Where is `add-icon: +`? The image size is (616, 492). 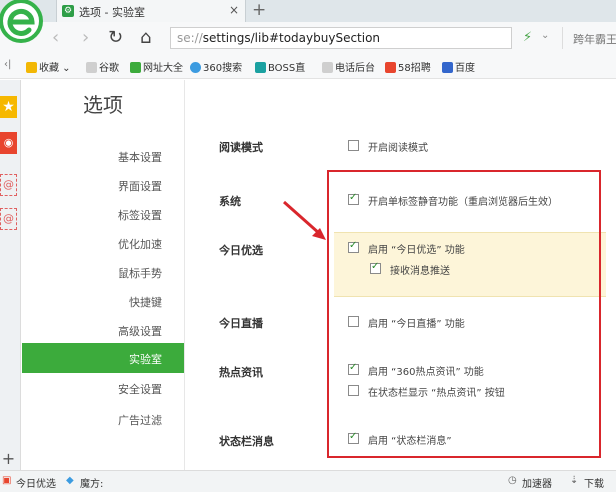 add-icon: + is located at coordinates (8, 459).